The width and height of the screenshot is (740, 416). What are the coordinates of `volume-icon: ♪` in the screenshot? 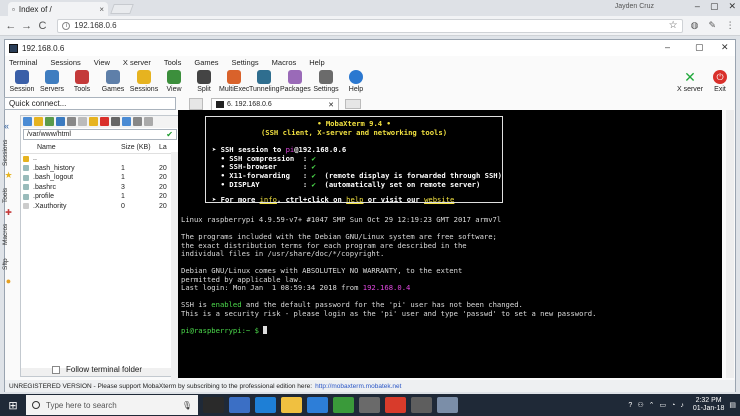 It's located at (682, 405).